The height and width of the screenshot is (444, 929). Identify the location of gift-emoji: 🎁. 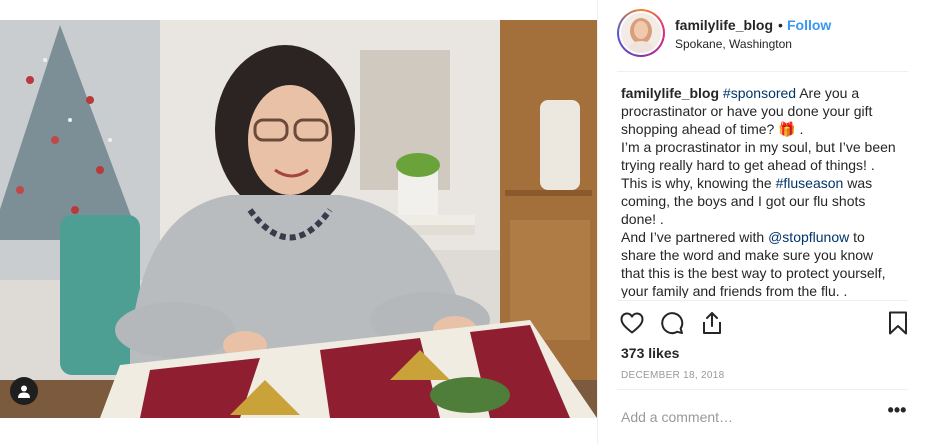
(787, 129).